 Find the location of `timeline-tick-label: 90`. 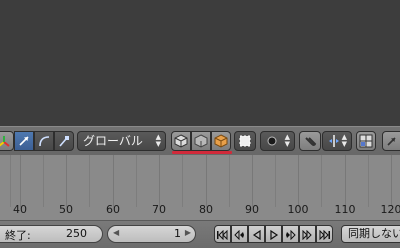

timeline-tick-label: 90 is located at coordinates (252, 209).